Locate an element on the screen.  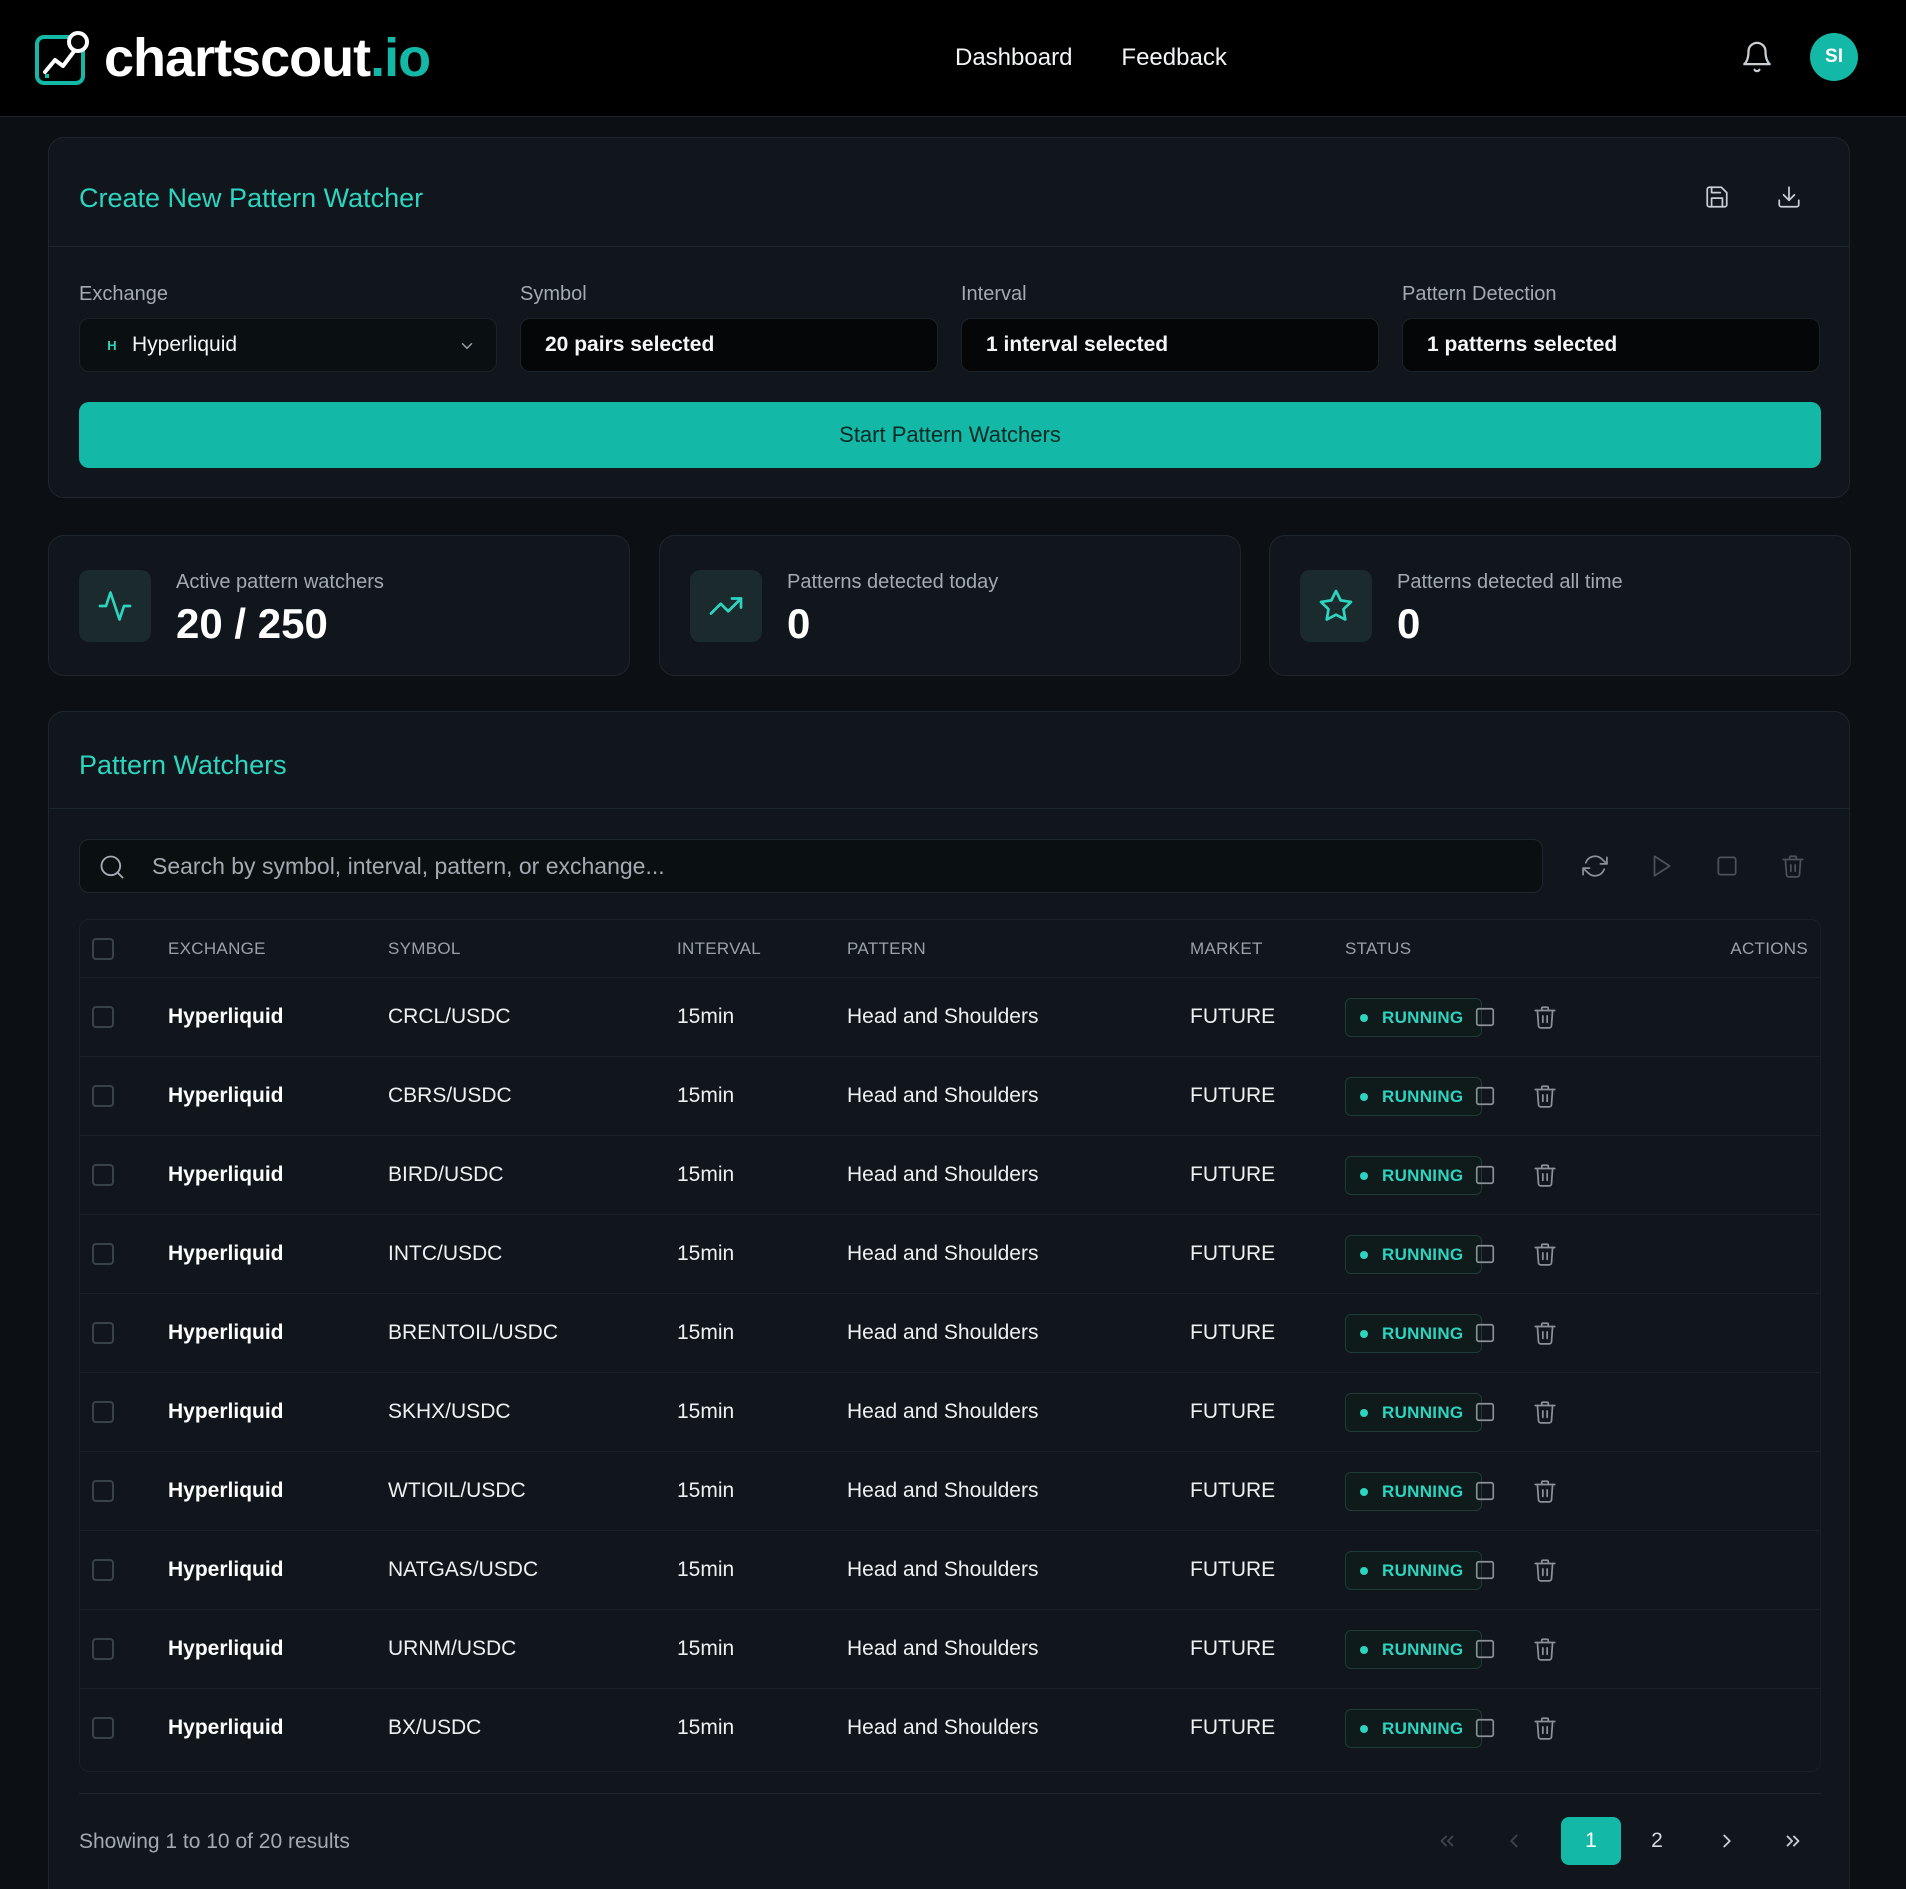
next-page-button is located at coordinates (1727, 1841).